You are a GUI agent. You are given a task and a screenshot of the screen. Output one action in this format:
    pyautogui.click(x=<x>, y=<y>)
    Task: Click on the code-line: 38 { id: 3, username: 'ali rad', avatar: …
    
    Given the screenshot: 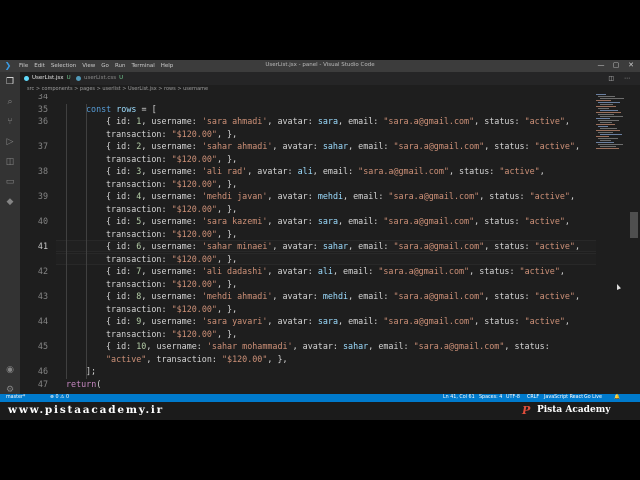 What is the action you would take?
    pyautogui.click(x=318, y=171)
    